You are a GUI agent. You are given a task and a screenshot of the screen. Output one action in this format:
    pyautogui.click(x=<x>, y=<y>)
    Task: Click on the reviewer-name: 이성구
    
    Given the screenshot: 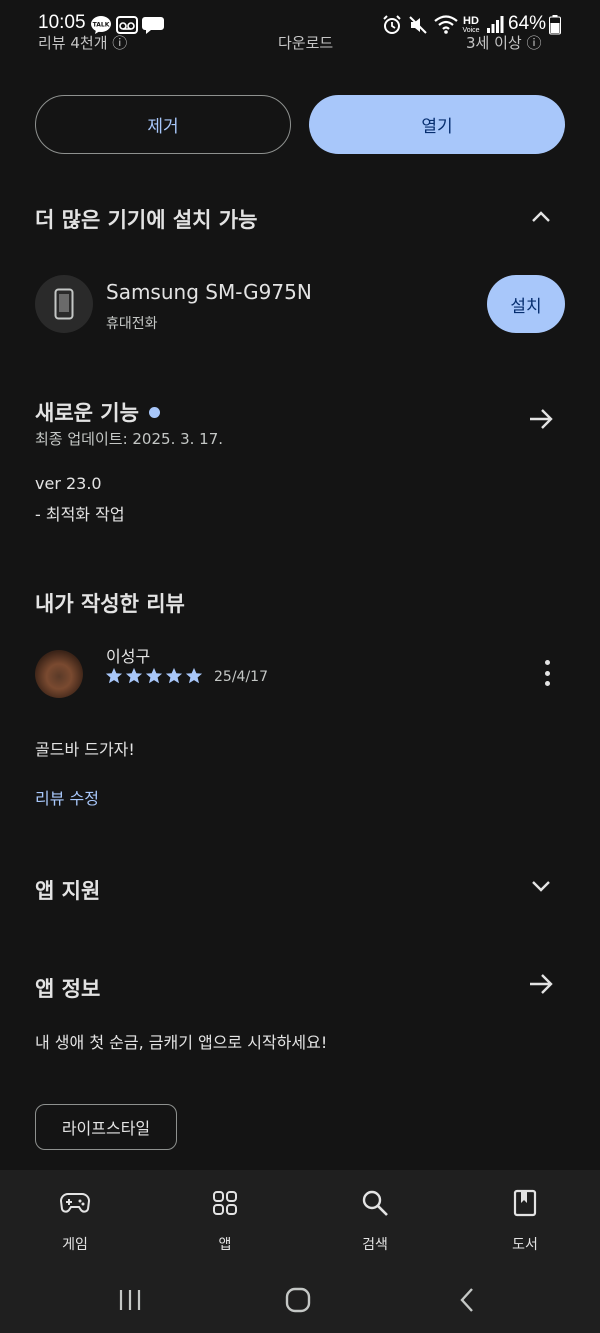 What is the action you would take?
    pyautogui.click(x=128, y=656)
    